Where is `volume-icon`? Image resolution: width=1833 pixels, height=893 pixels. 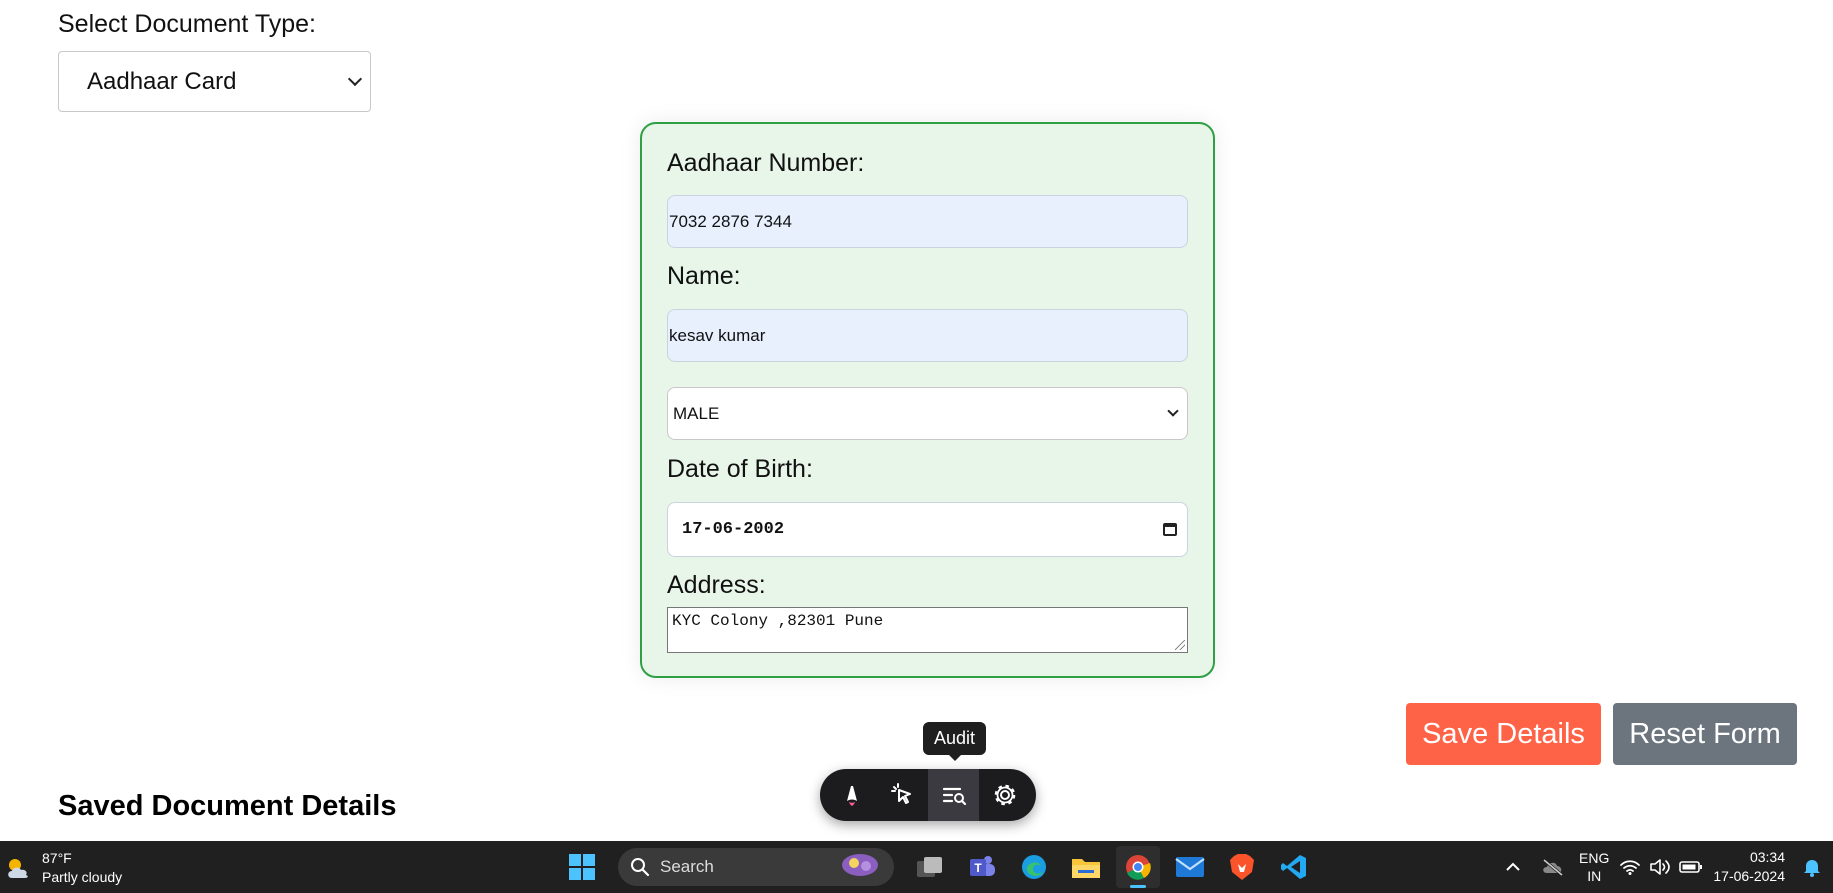
volume-icon is located at coordinates (1660, 867).